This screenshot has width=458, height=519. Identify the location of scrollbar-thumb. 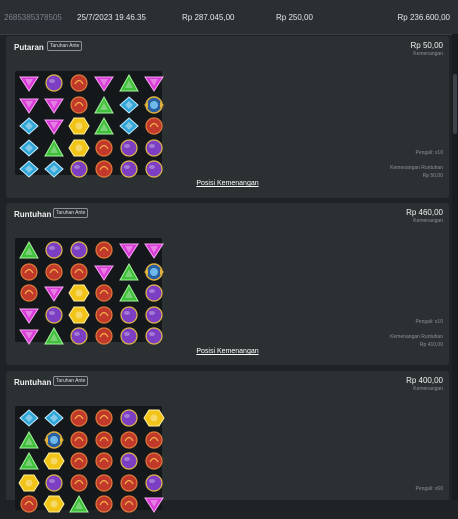
(455, 104).